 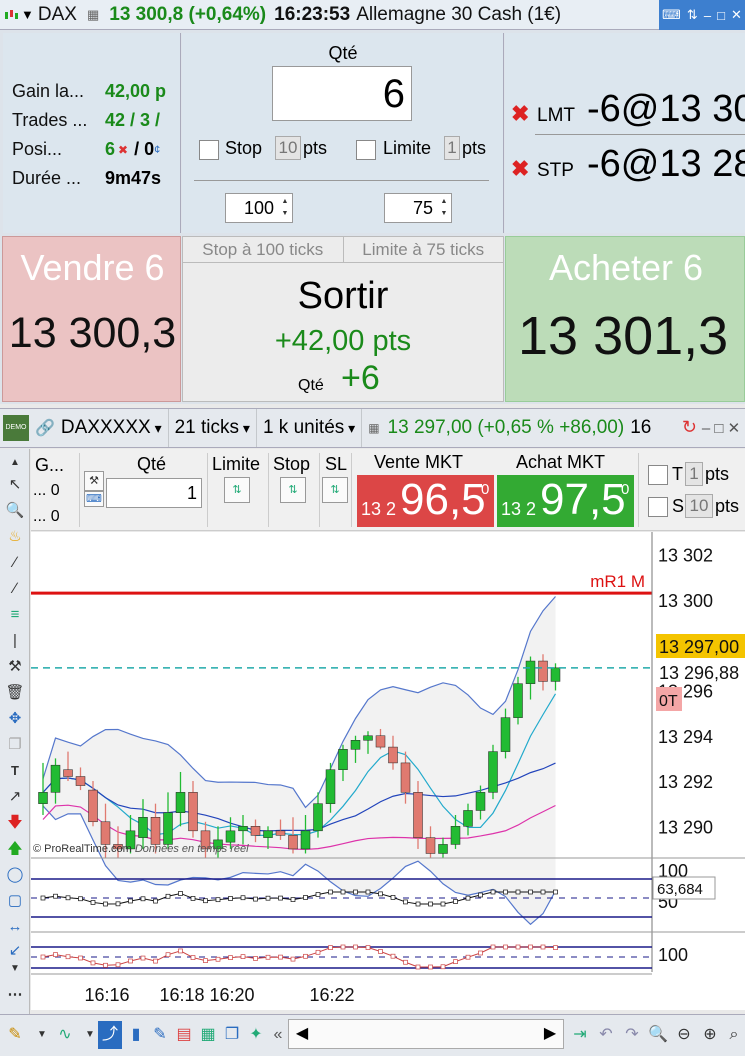 What do you see at coordinates (632, 1035) in the screenshot?
I see `redo-icon: ↷` at bounding box center [632, 1035].